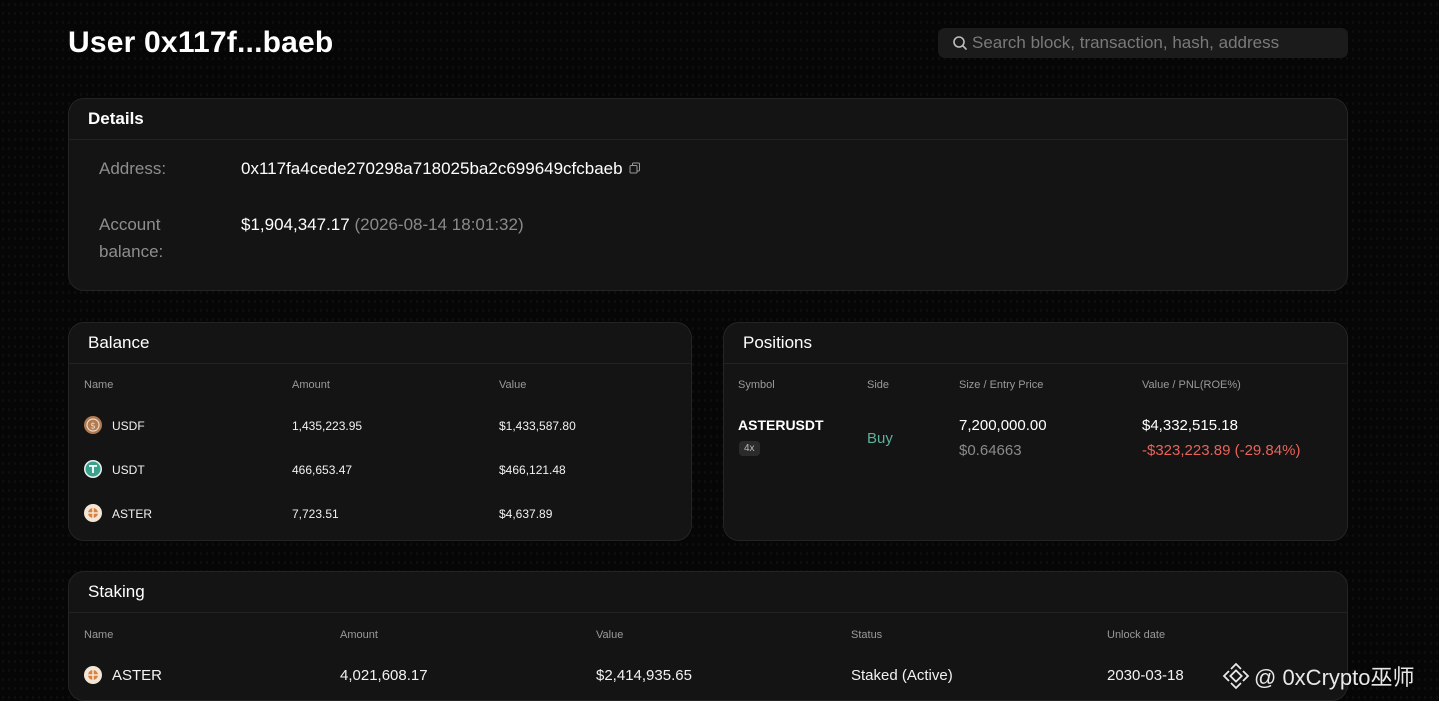  I want to click on positions-col-value: Value / PNL(ROE%), so click(1191, 385).